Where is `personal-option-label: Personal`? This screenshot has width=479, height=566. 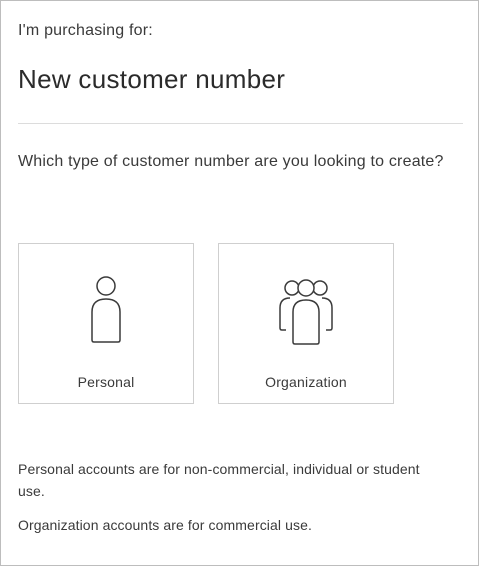
personal-option-label: Personal is located at coordinates (106, 382).